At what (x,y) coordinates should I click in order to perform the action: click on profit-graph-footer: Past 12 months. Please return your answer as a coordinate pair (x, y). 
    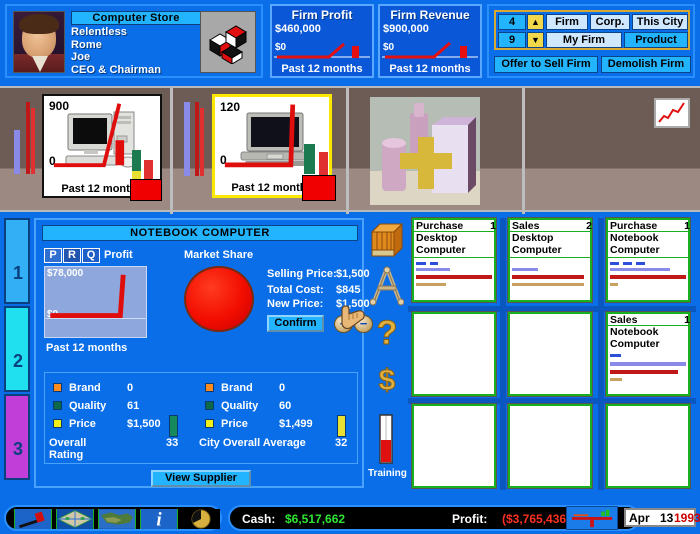
    Looking at the image, I should click on (87, 348).